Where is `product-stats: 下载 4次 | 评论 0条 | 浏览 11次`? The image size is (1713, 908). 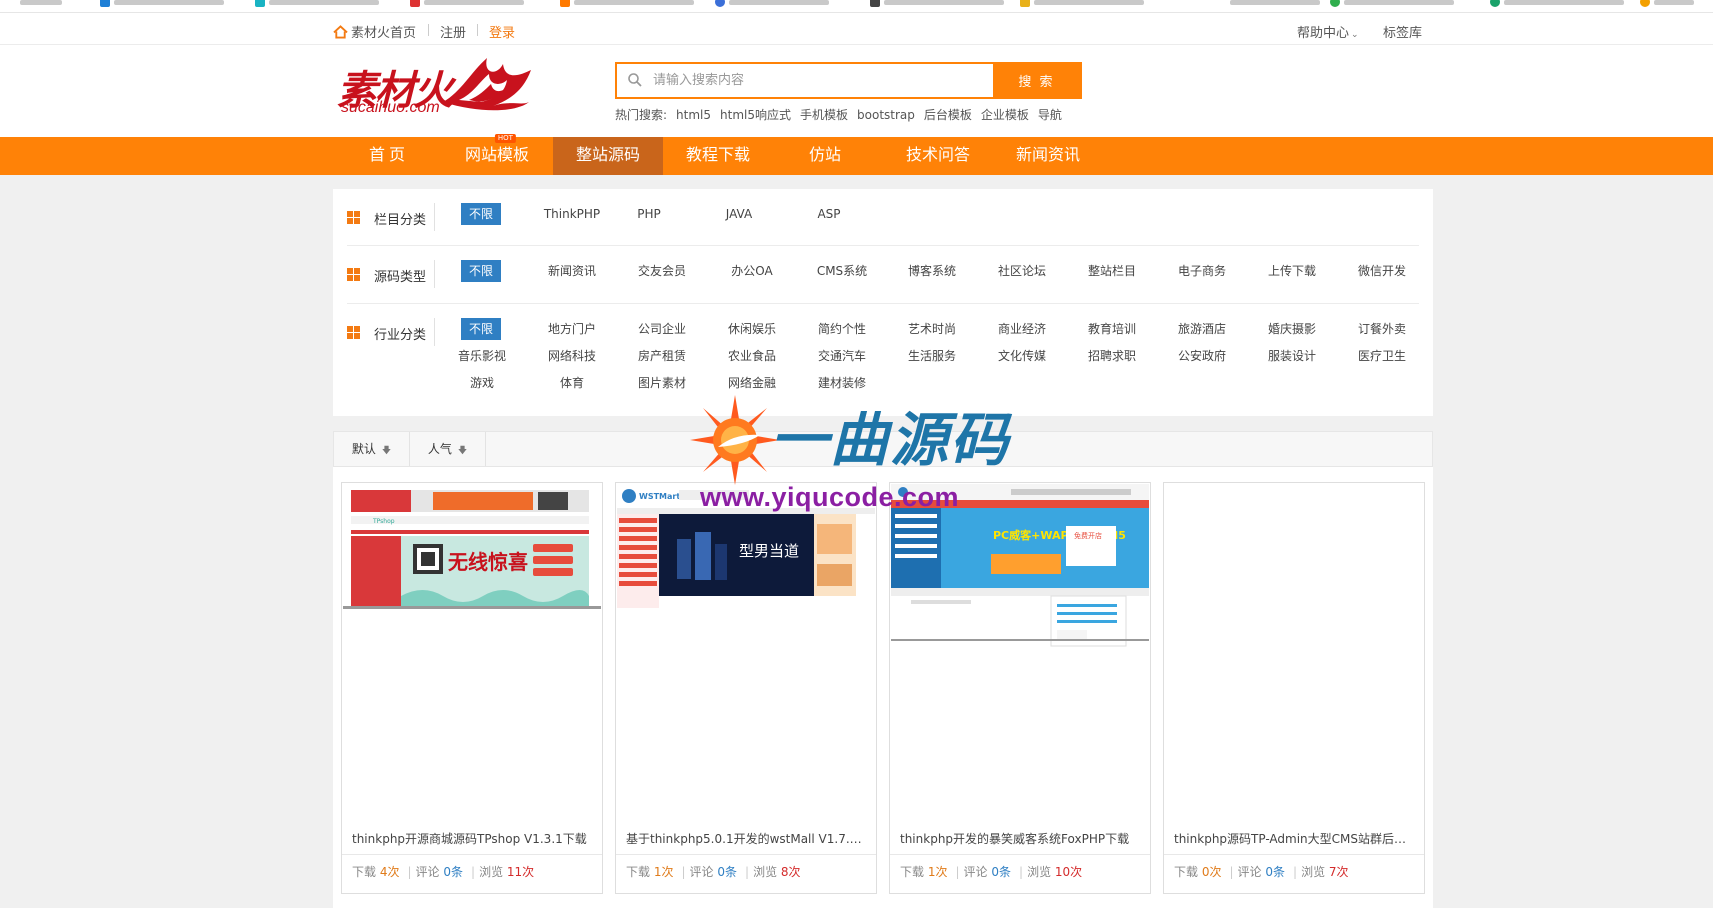
product-stats: 下载 4次 | 评论 0条 | 浏览 11次 is located at coordinates (443, 872).